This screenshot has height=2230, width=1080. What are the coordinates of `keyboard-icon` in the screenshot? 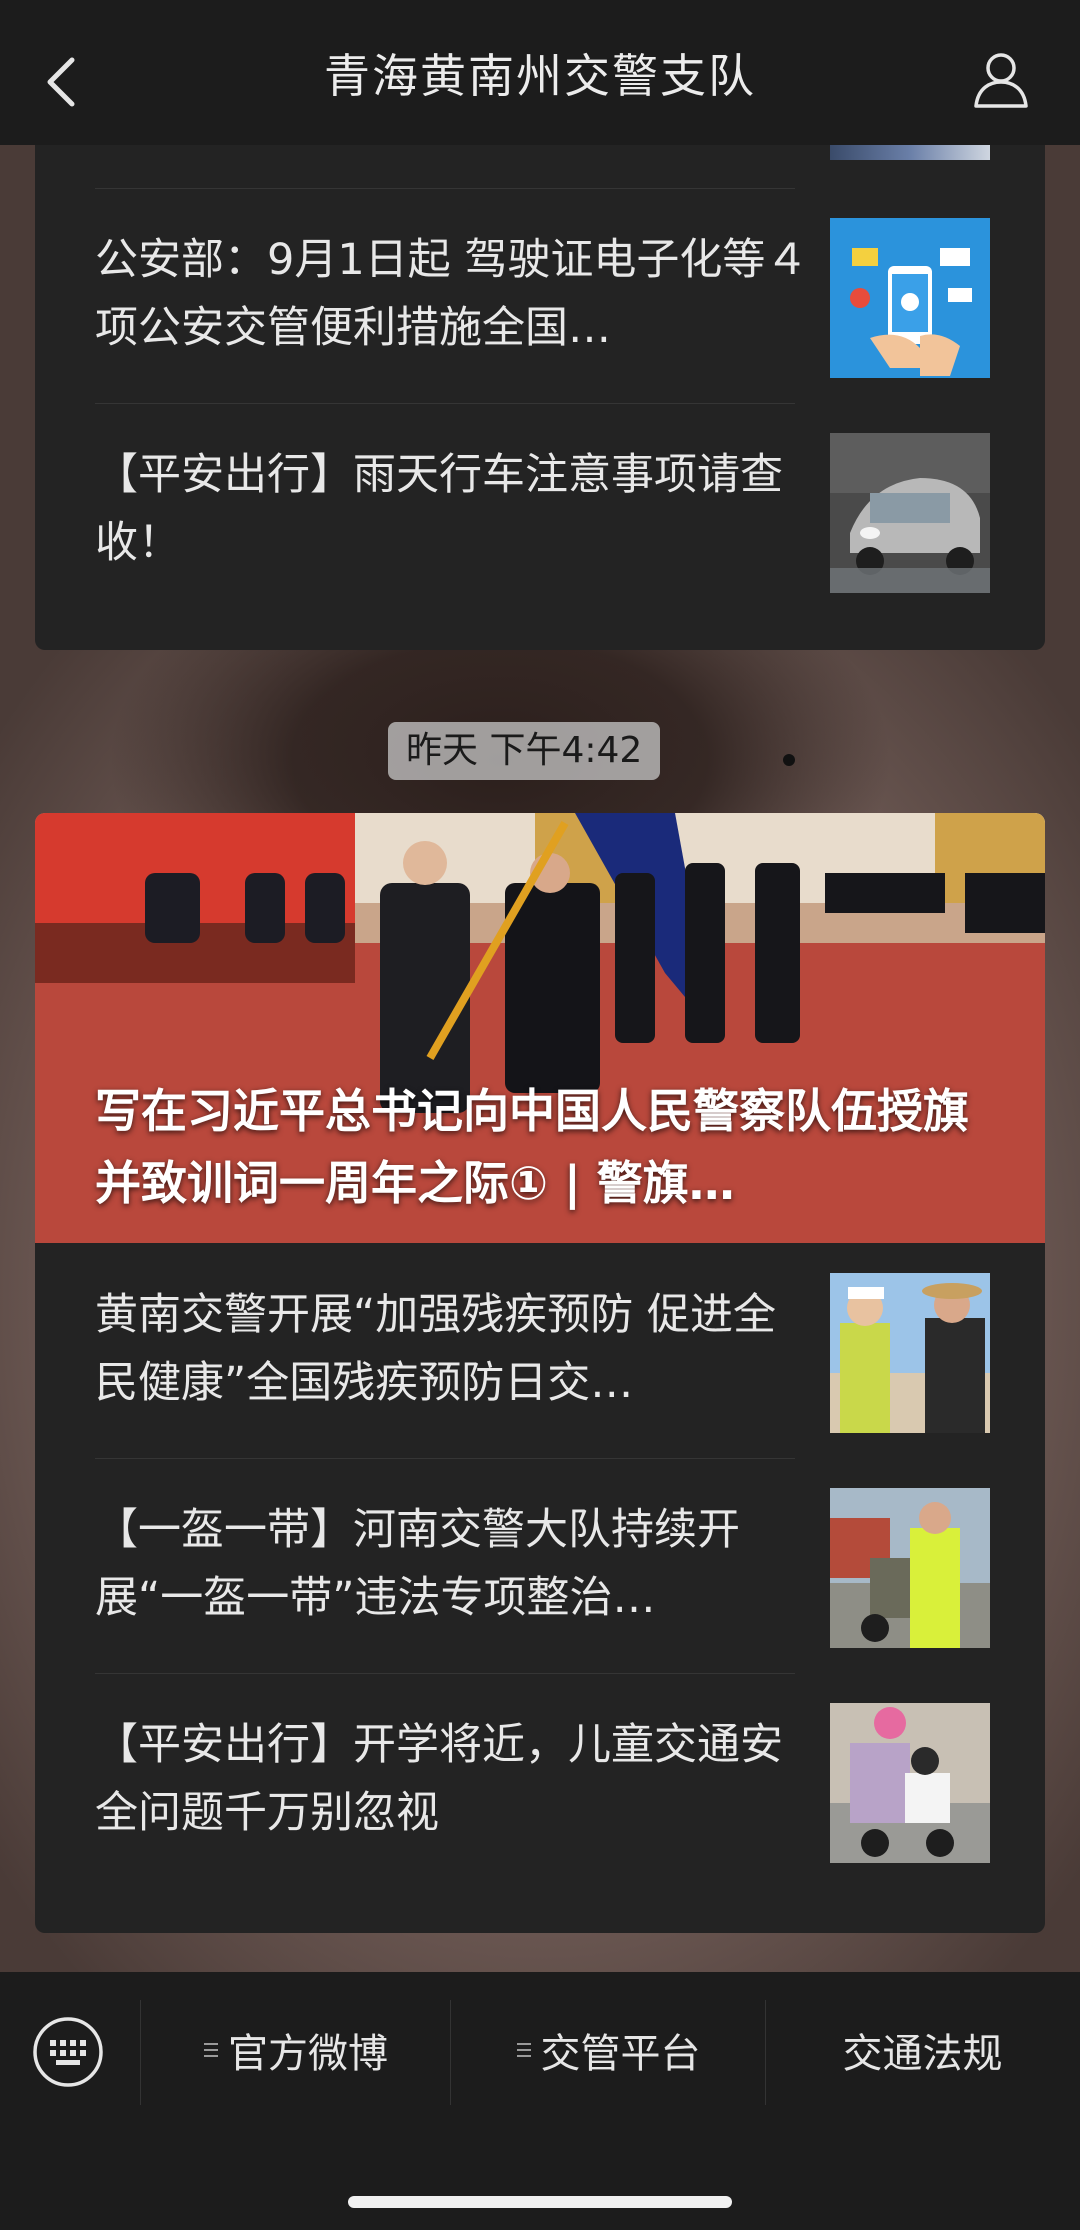 It's located at (68, 2052).